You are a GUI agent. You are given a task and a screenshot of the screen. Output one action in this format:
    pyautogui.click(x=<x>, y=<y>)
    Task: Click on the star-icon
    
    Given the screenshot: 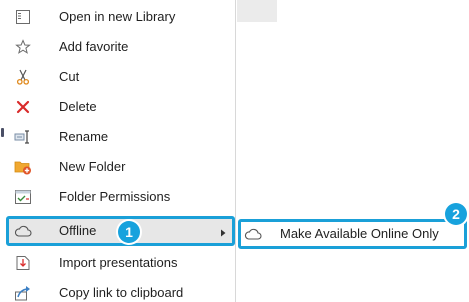 What is the action you would take?
    pyautogui.click(x=23, y=47)
    